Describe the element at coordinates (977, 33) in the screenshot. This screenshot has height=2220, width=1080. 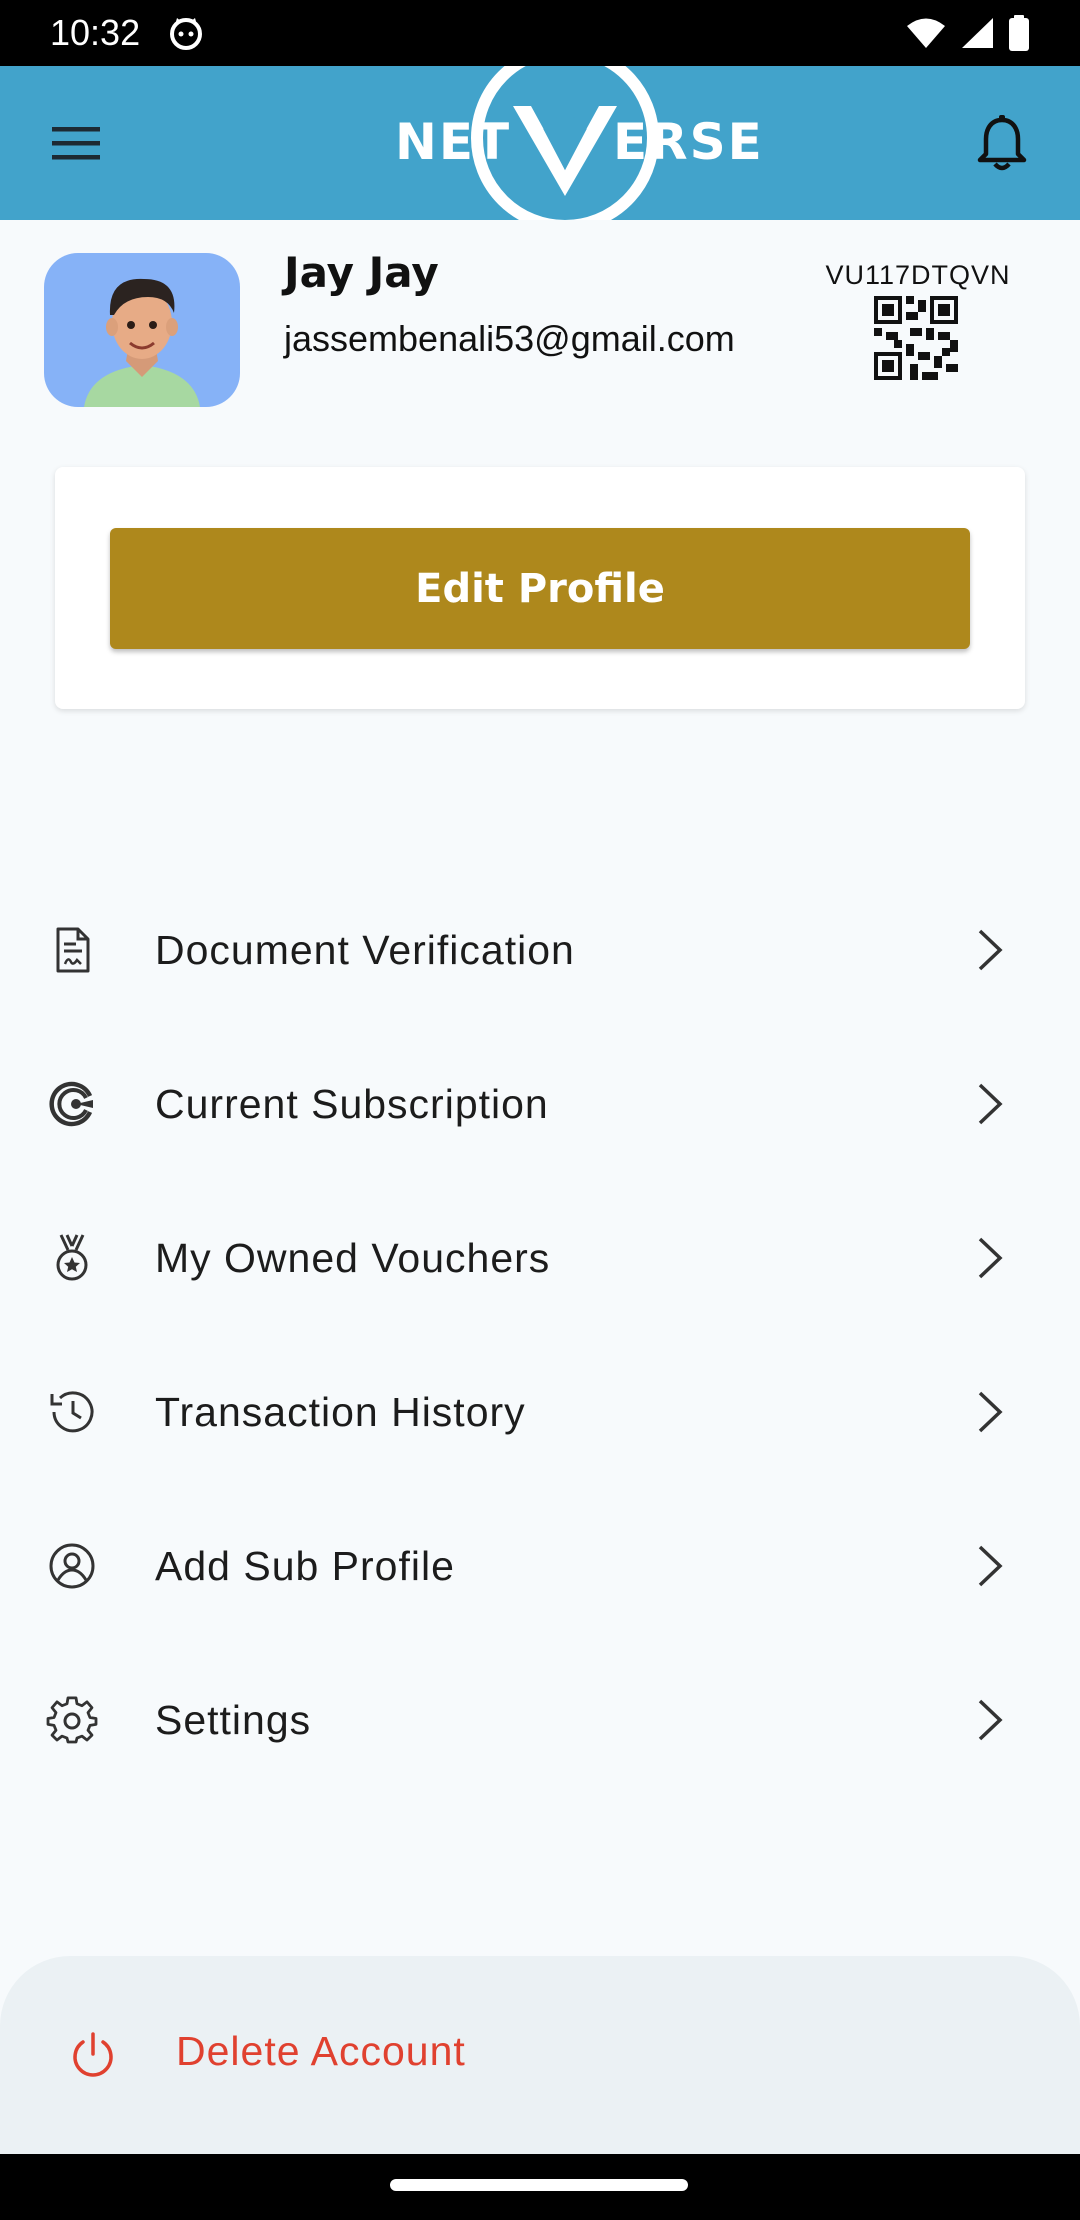
I see `signal-icon` at that location.